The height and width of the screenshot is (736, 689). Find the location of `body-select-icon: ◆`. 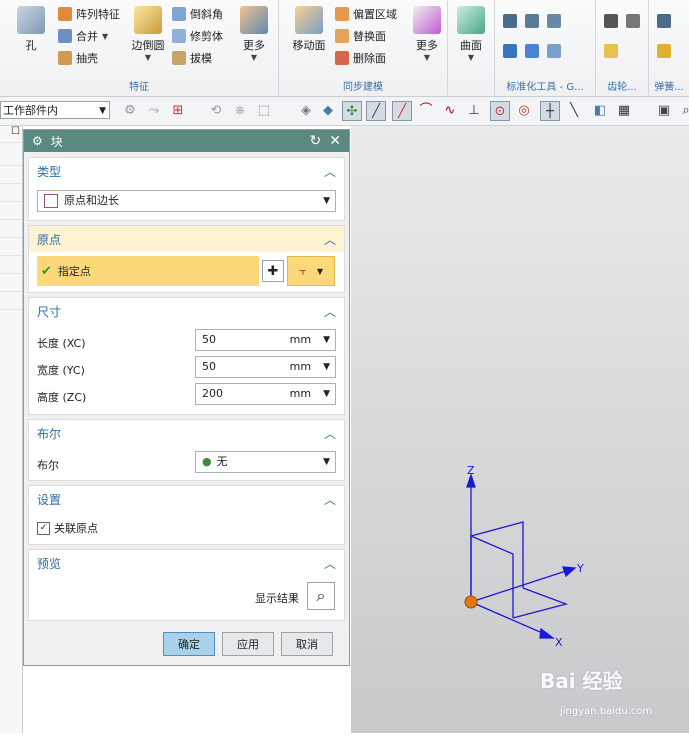

body-select-icon: ◆ is located at coordinates (328, 111).